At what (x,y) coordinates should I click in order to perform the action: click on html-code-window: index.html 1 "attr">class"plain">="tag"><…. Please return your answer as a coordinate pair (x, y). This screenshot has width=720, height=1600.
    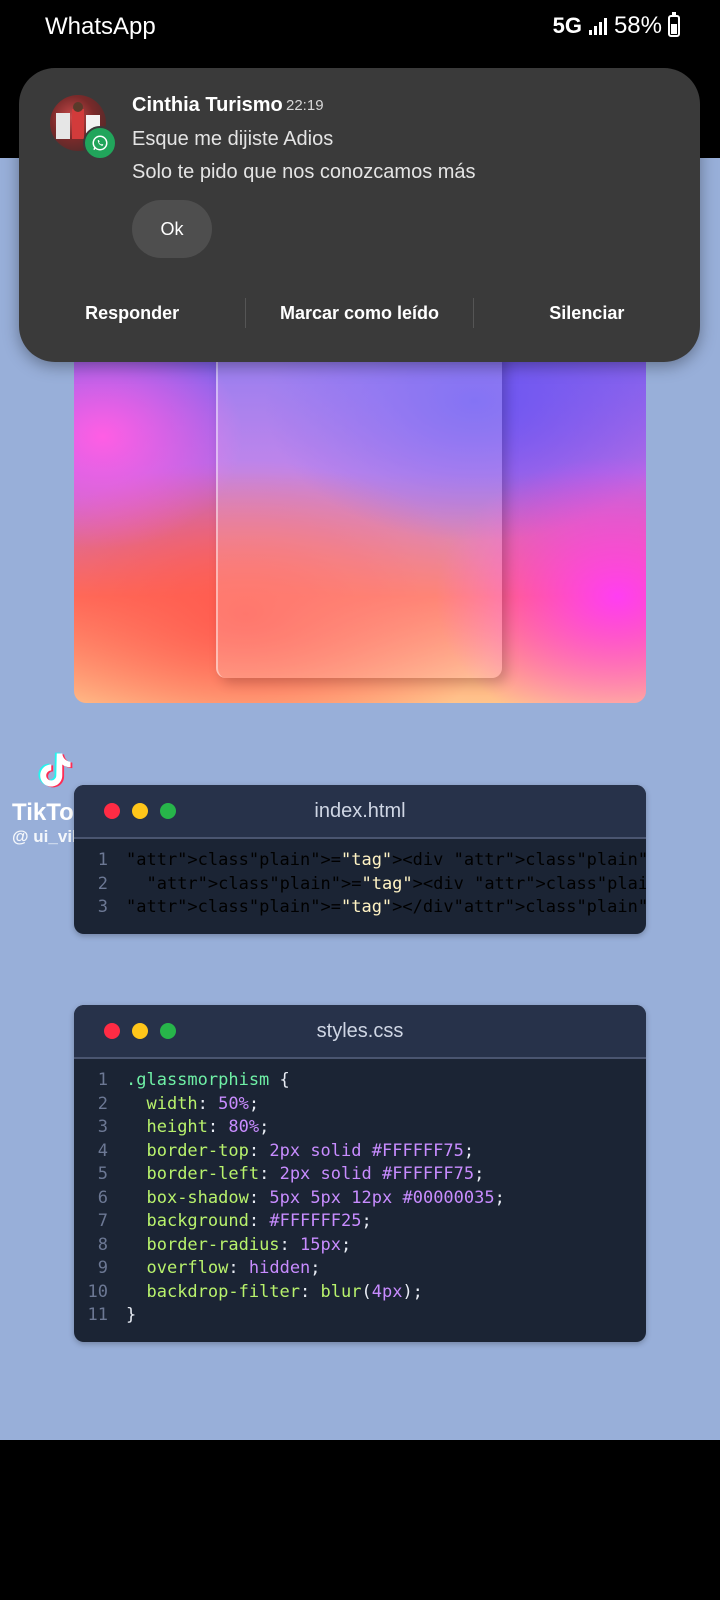
    Looking at the image, I should click on (360, 859).